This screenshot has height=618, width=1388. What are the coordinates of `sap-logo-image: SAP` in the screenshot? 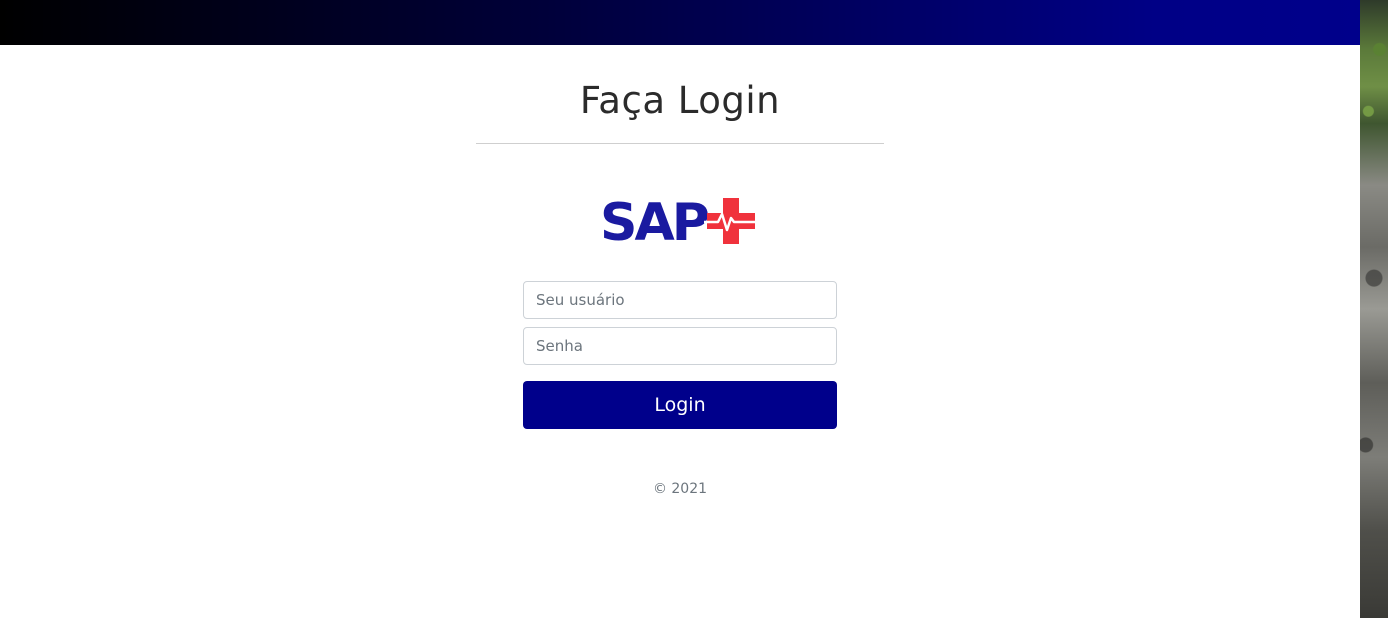 It's located at (679, 220).